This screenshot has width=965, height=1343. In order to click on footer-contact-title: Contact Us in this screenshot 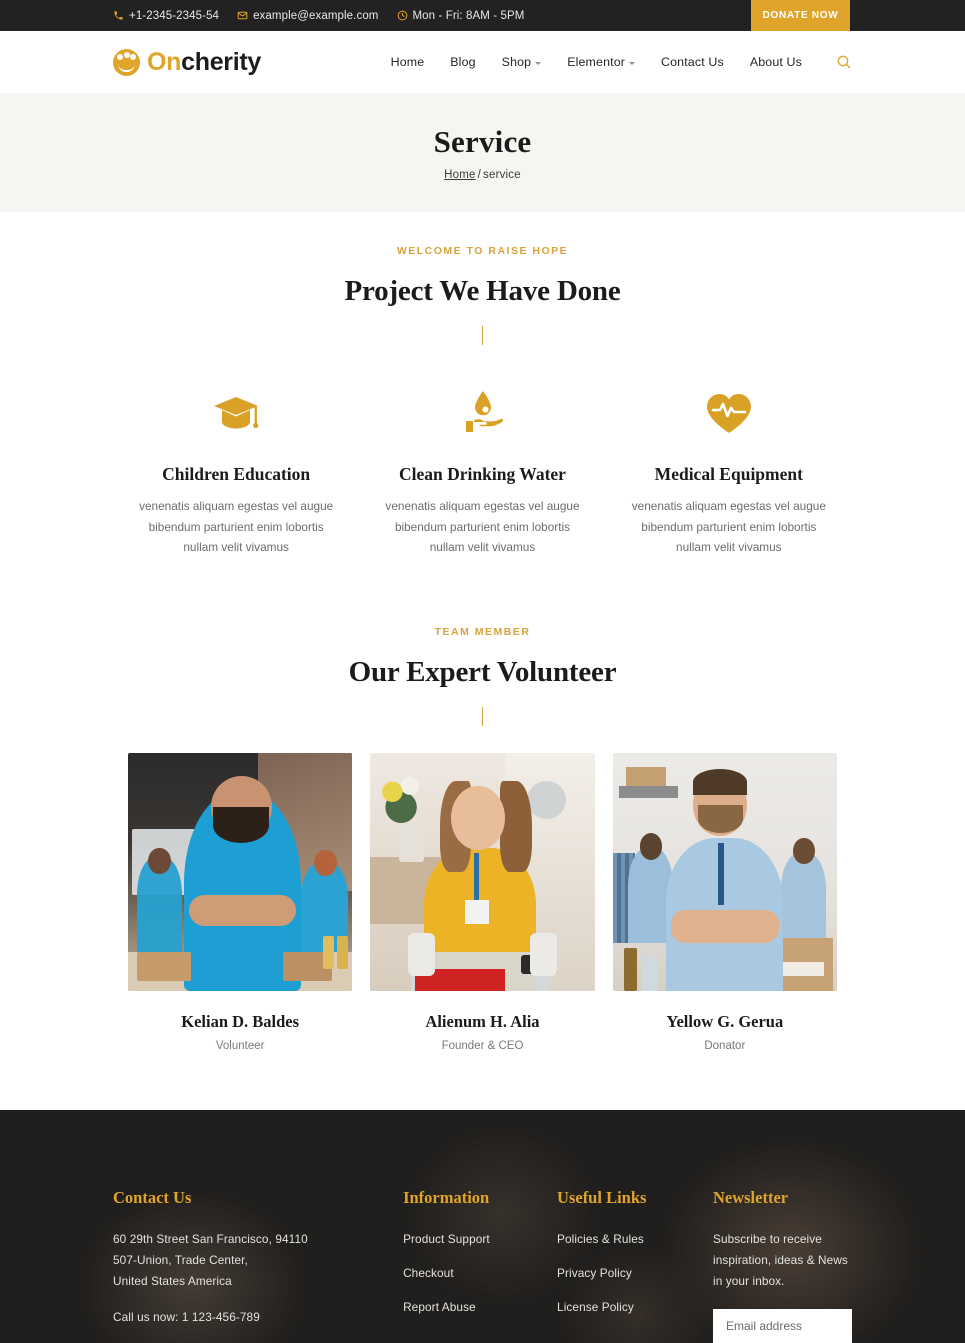, I will do `click(152, 1197)`.